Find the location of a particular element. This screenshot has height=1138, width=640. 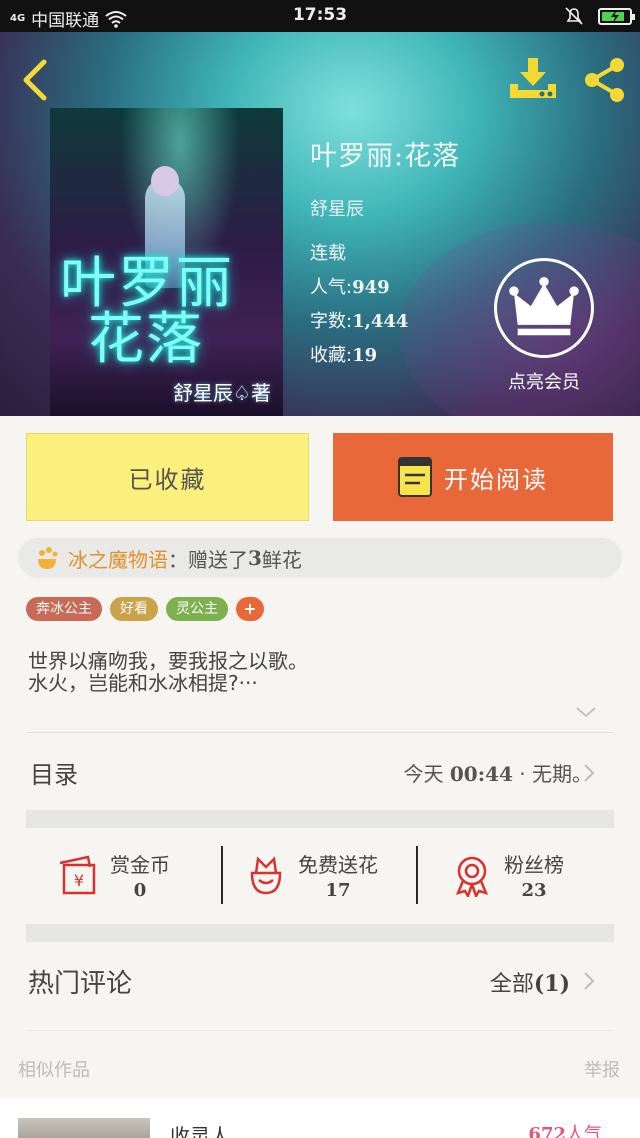

similar-work-popularity: 672人气 is located at coordinates (565, 1131).